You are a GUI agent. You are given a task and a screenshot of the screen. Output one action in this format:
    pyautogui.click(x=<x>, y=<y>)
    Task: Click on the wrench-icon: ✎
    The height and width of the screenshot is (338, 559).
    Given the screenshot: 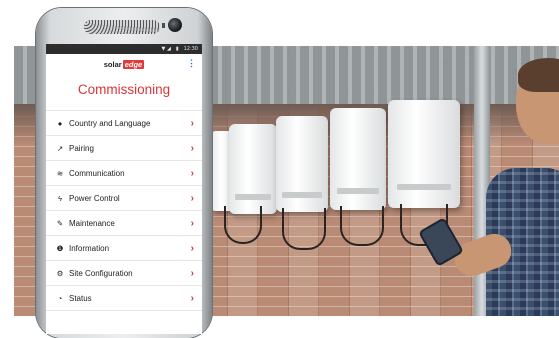 What is the action you would take?
    pyautogui.click(x=60, y=223)
    